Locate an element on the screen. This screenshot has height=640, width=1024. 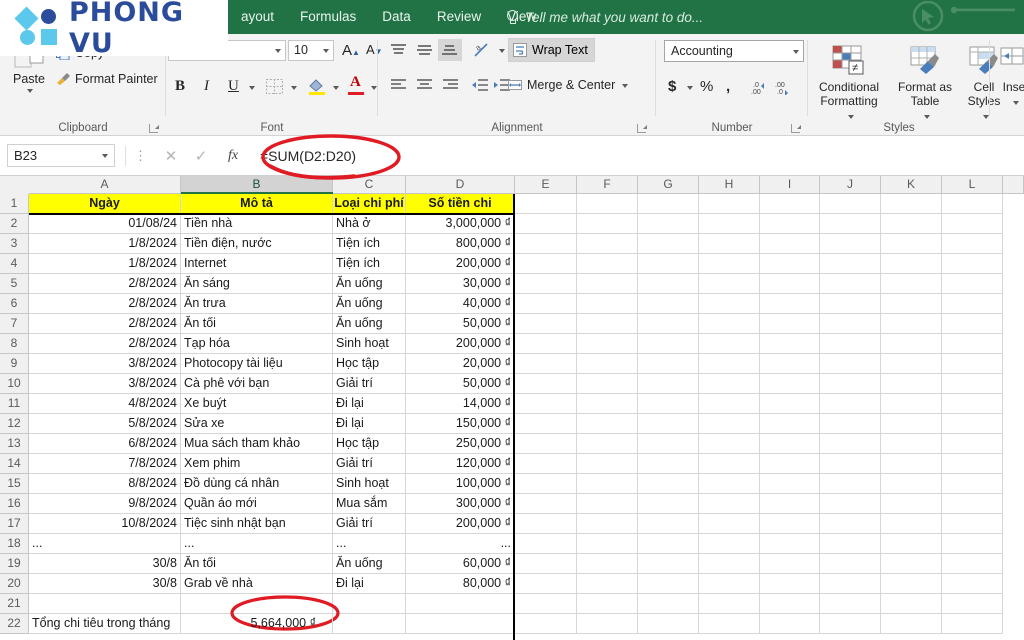
align-bottom-button is located at coordinates (450, 50).